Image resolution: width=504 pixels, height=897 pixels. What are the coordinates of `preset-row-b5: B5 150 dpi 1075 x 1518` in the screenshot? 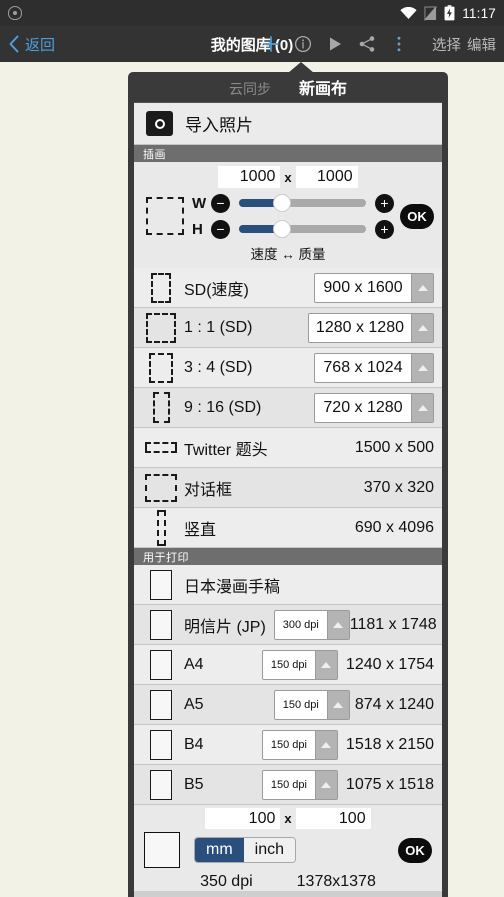 It's located at (288, 785).